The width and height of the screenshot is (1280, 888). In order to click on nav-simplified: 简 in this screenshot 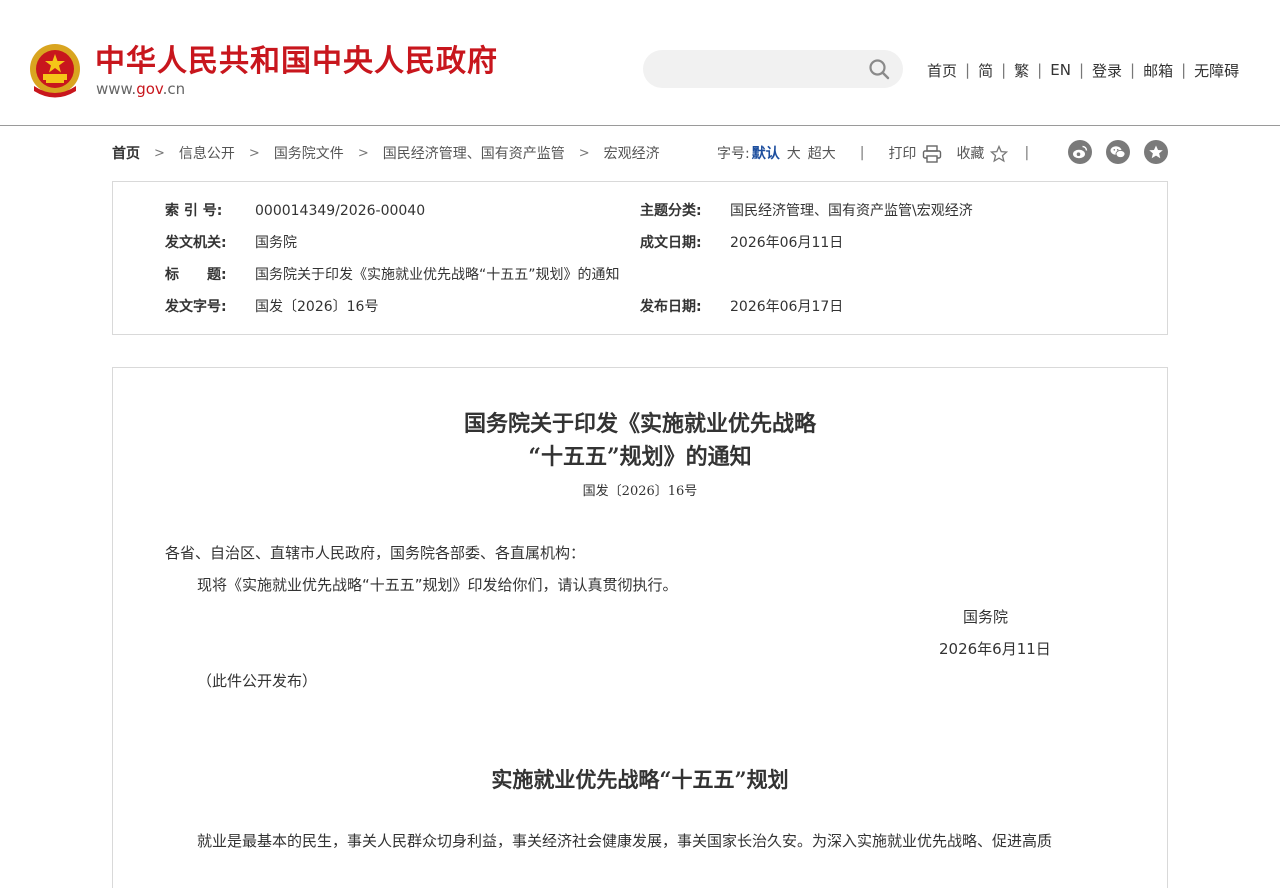, I will do `click(985, 70)`.